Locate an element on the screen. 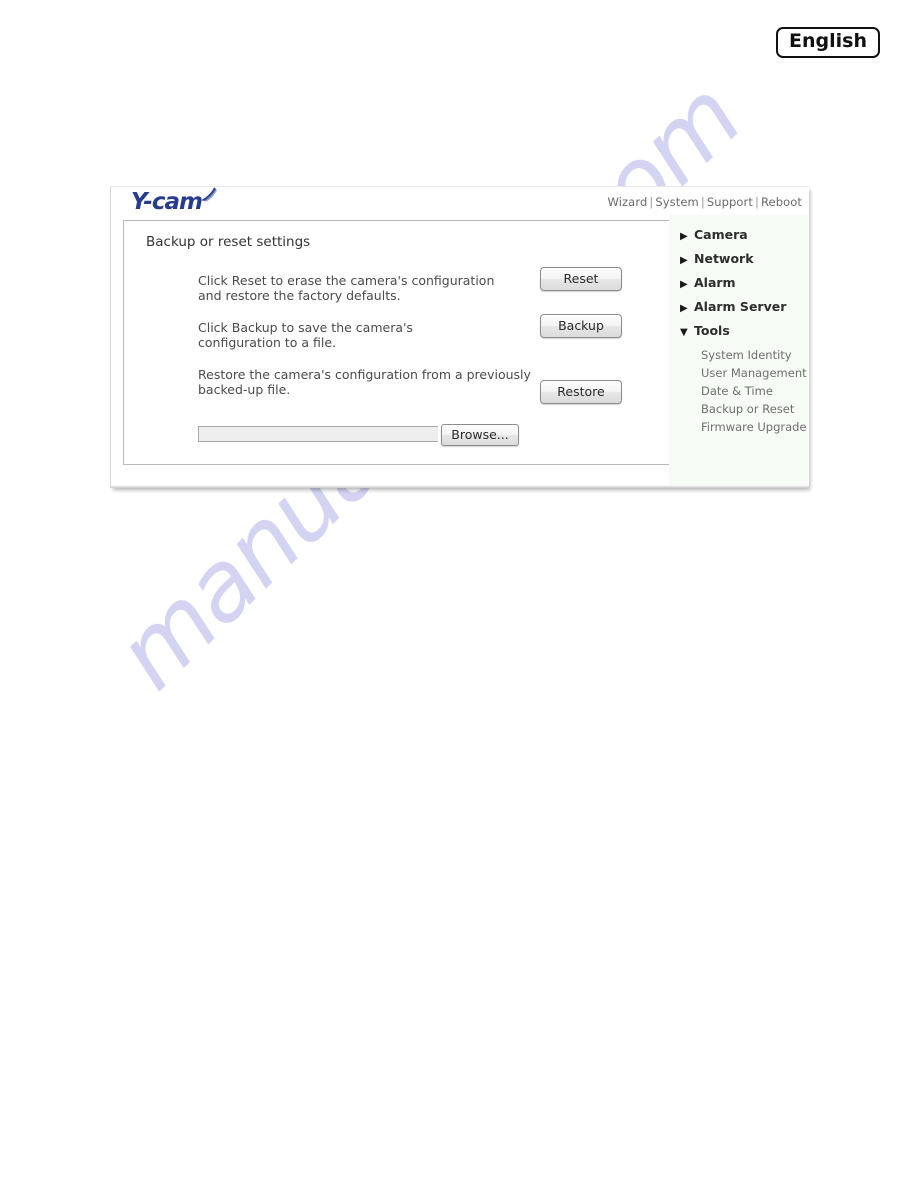  sidebar-item-label: Network is located at coordinates (724, 258).